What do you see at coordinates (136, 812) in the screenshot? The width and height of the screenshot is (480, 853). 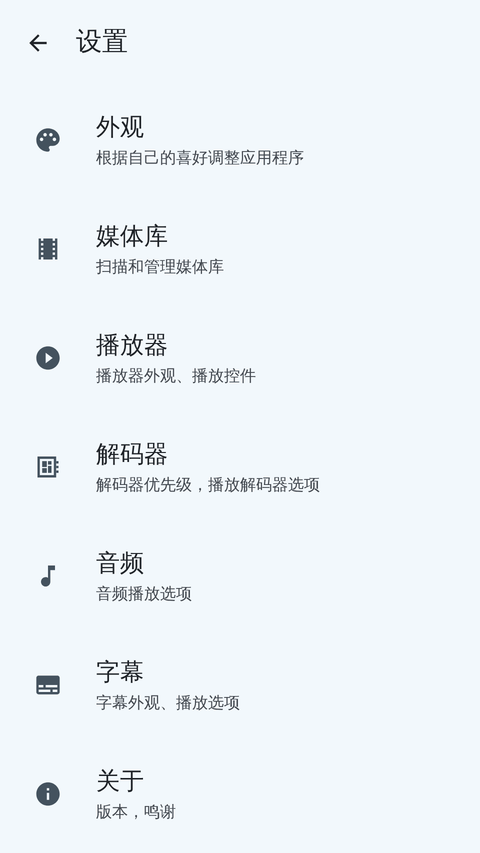 I see `item-subtitle: 版本，鸣谢` at bounding box center [136, 812].